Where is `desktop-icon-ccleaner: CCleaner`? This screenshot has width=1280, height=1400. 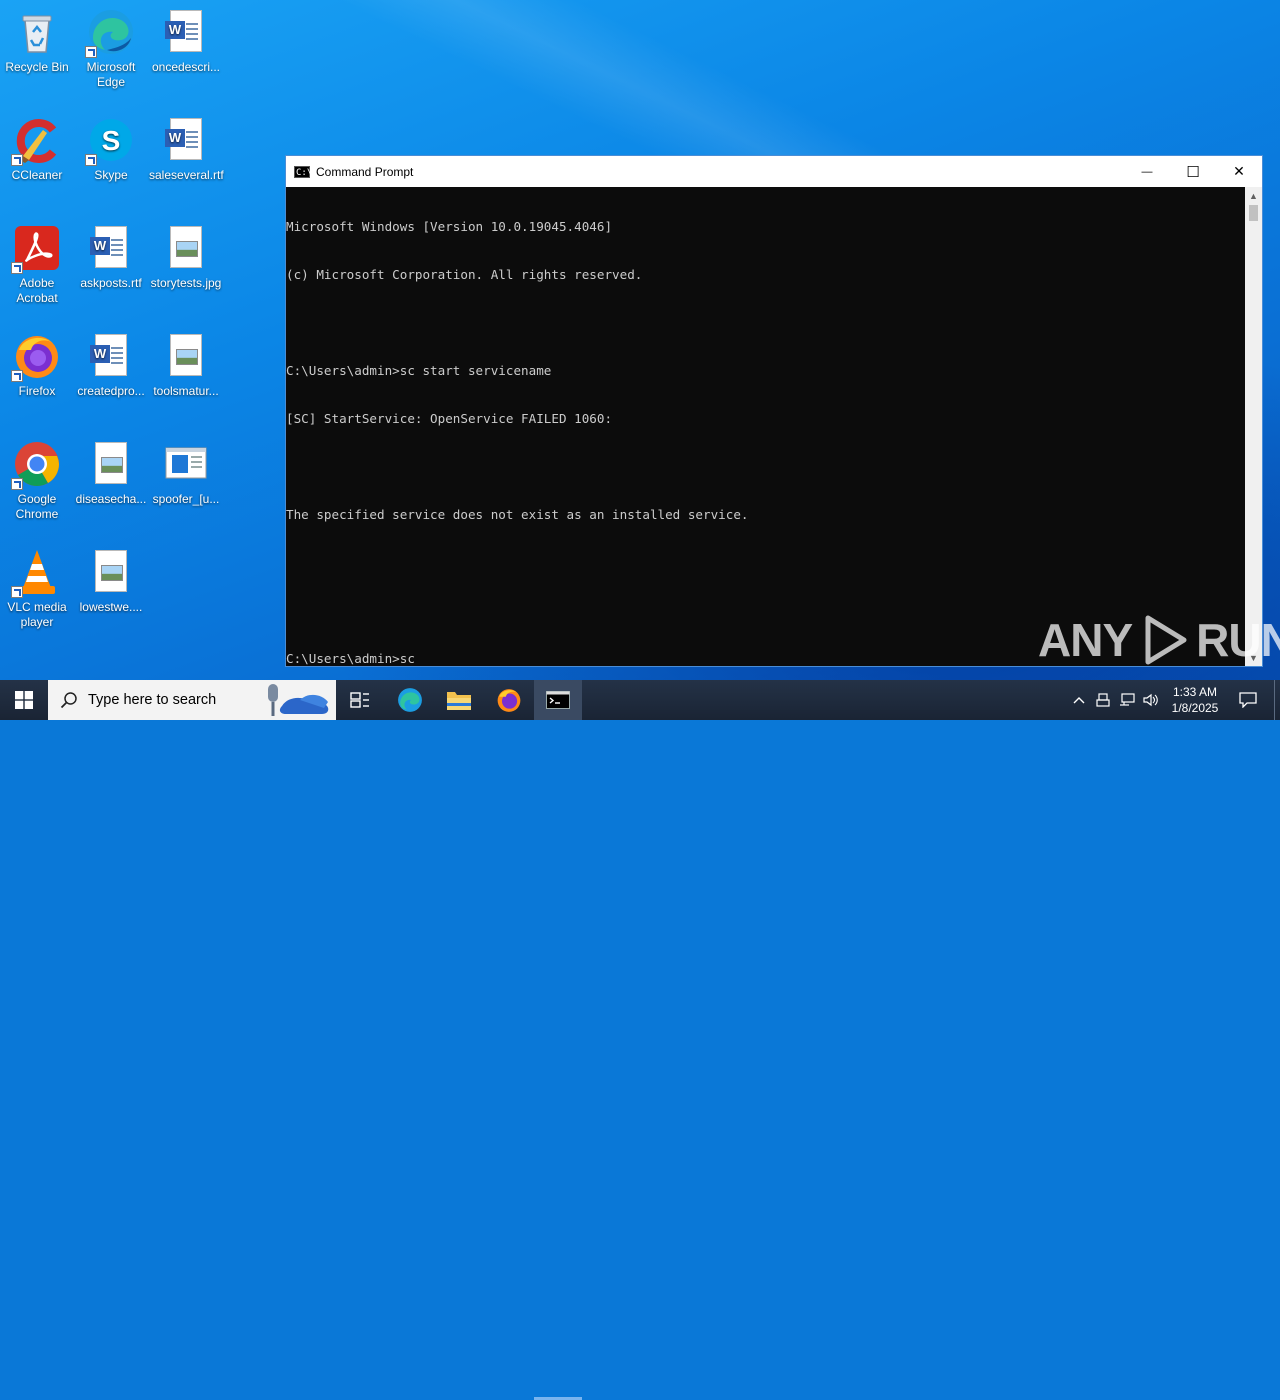 desktop-icon-ccleaner: CCleaner is located at coordinates (37, 149).